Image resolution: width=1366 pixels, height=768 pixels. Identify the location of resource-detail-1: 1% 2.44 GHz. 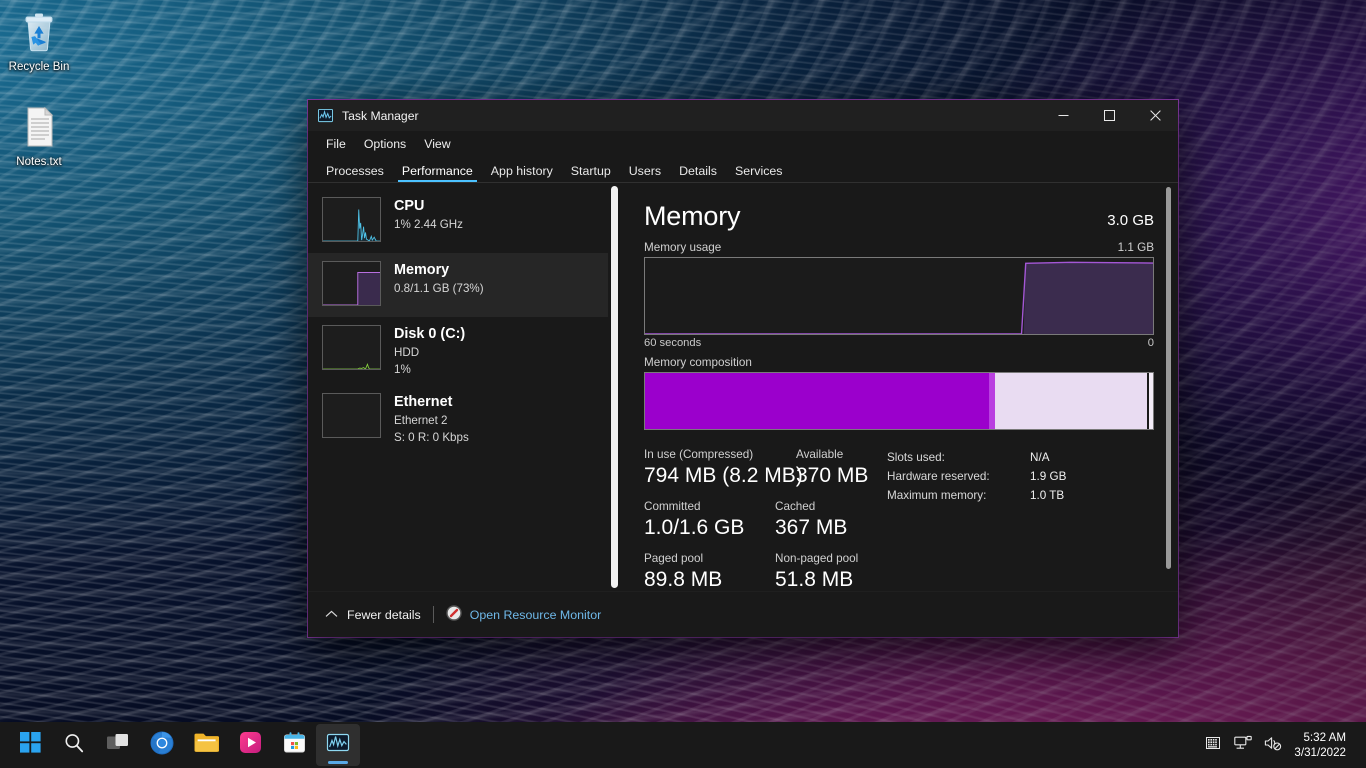
(428, 224).